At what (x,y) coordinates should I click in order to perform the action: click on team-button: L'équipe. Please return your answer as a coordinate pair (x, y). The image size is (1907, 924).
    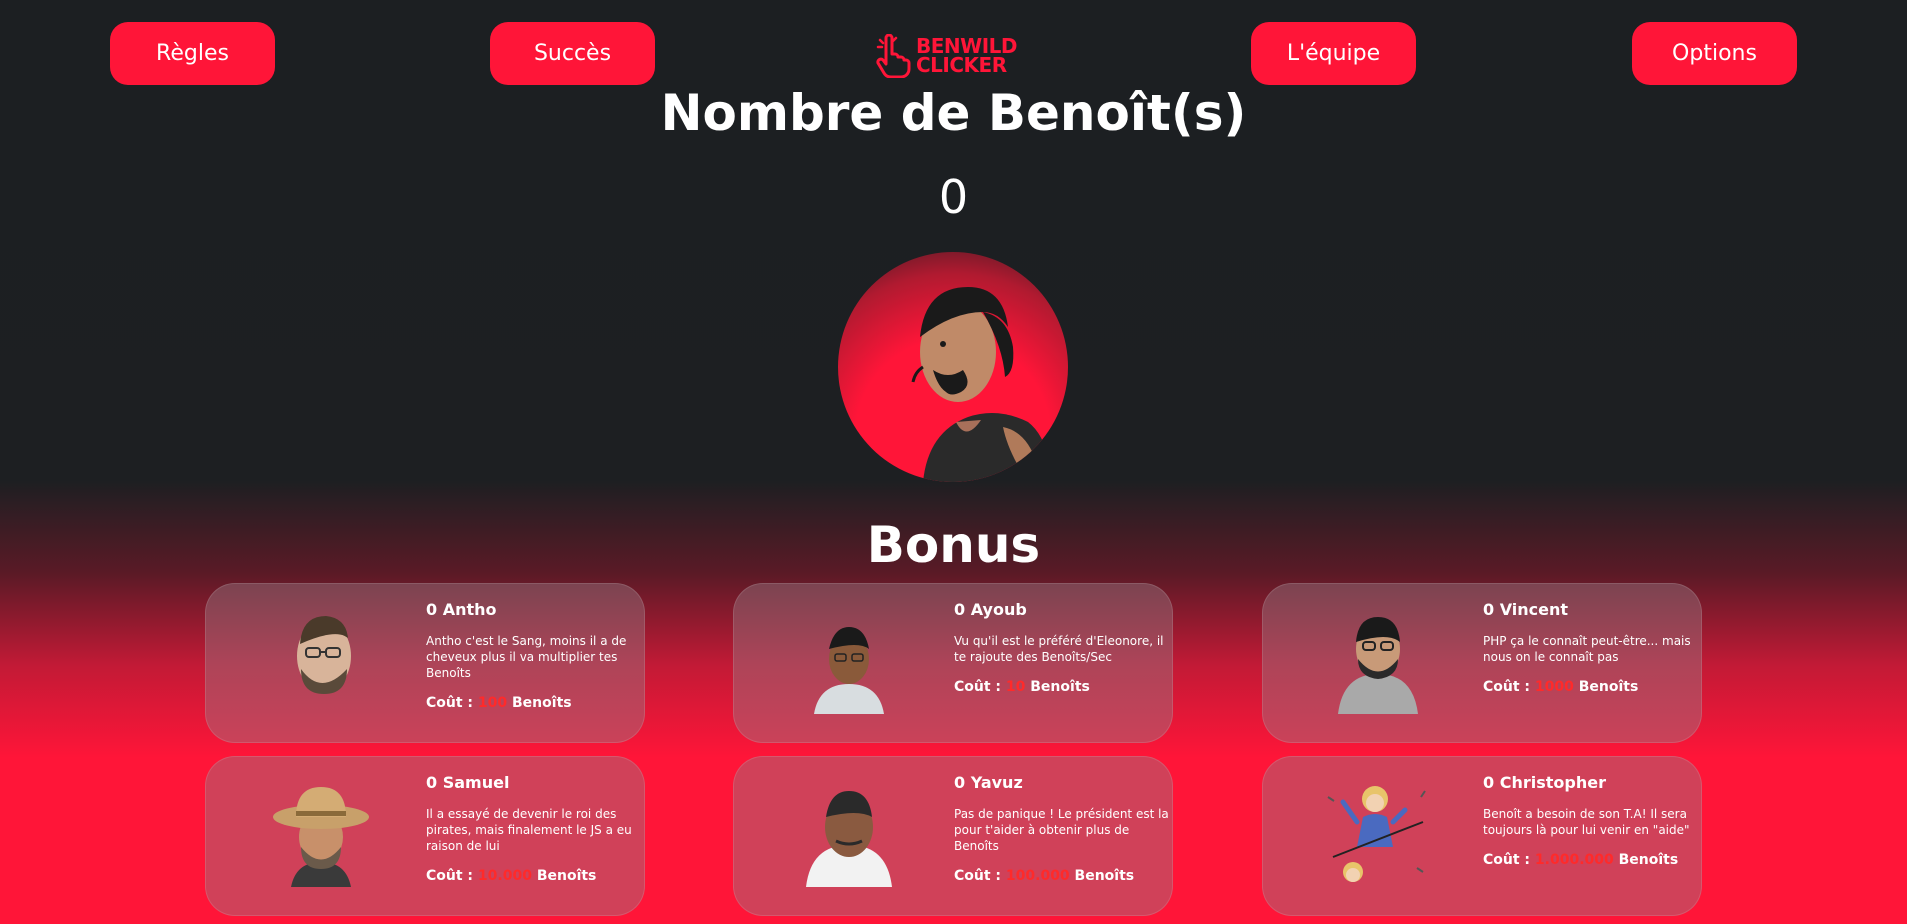
    Looking at the image, I should click on (1333, 53).